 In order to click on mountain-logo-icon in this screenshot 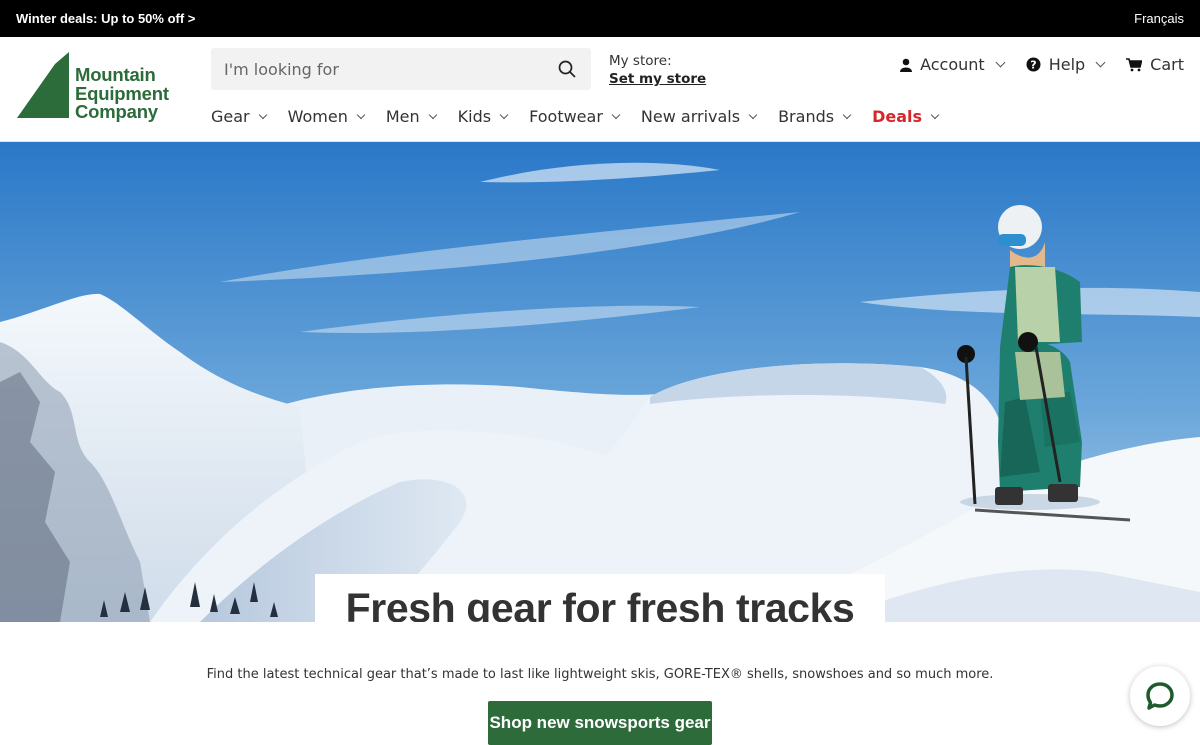, I will do `click(43, 85)`.